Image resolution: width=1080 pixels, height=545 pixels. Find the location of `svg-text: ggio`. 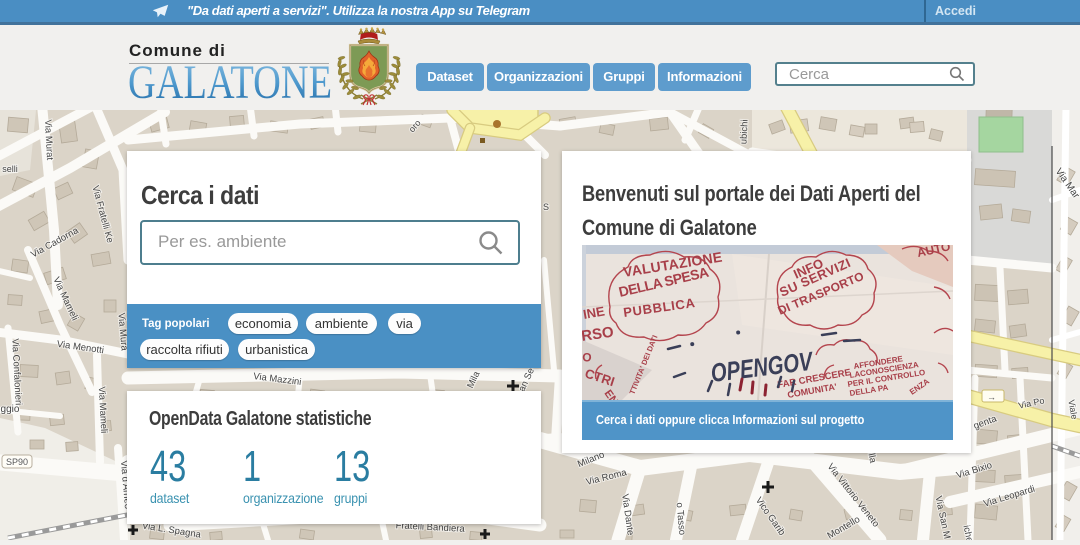

svg-text: ggio is located at coordinates (10, 409).